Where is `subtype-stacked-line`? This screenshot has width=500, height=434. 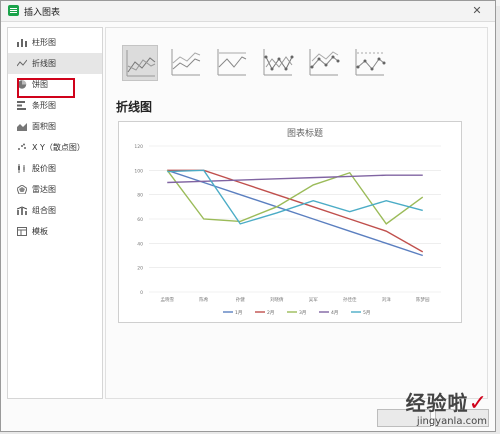 subtype-stacked-line is located at coordinates (186, 63).